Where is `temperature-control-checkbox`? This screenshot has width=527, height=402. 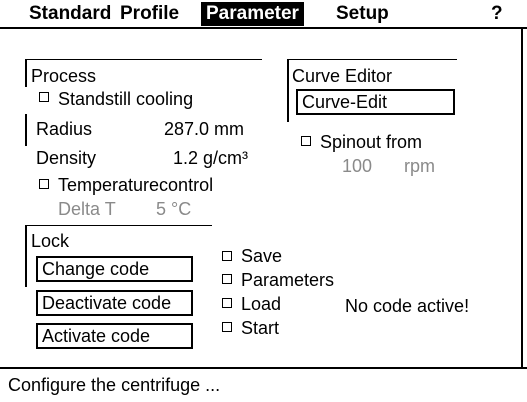
temperature-control-checkbox is located at coordinates (44, 184).